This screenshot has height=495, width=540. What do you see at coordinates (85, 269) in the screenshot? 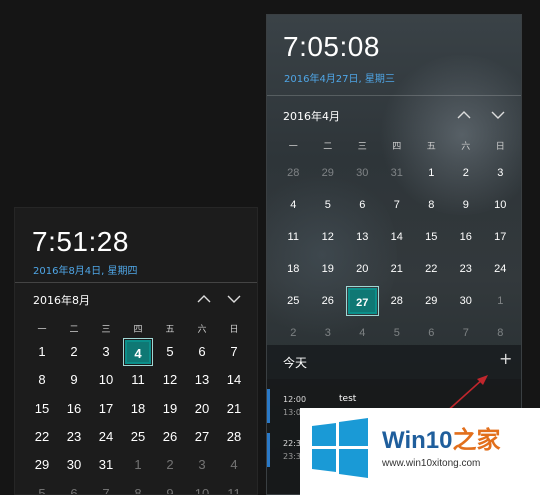
I see `full-date-link: 2016年8月4日, 星期四` at bounding box center [85, 269].